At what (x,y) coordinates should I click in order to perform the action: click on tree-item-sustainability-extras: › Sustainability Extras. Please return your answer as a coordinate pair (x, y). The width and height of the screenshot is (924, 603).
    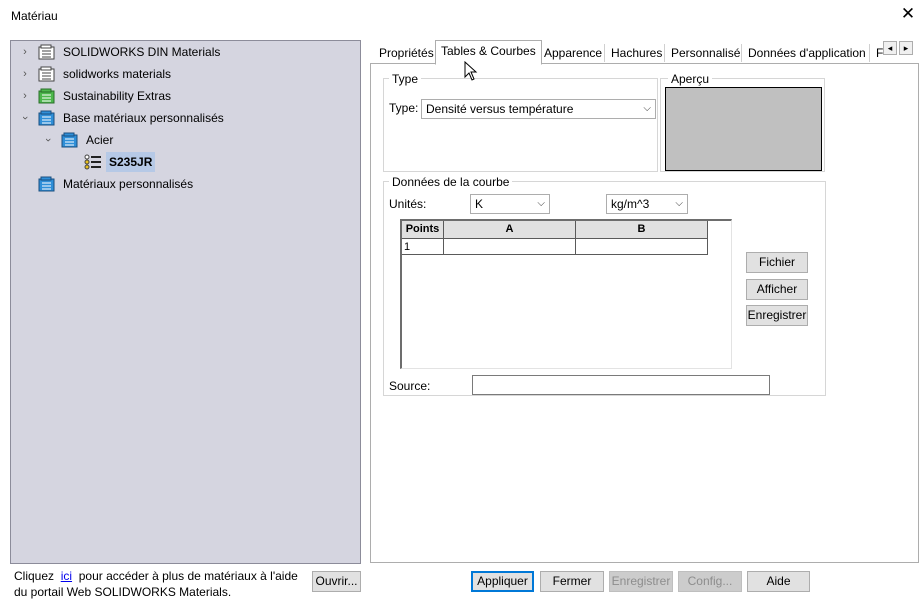
    Looking at the image, I should click on (185, 96).